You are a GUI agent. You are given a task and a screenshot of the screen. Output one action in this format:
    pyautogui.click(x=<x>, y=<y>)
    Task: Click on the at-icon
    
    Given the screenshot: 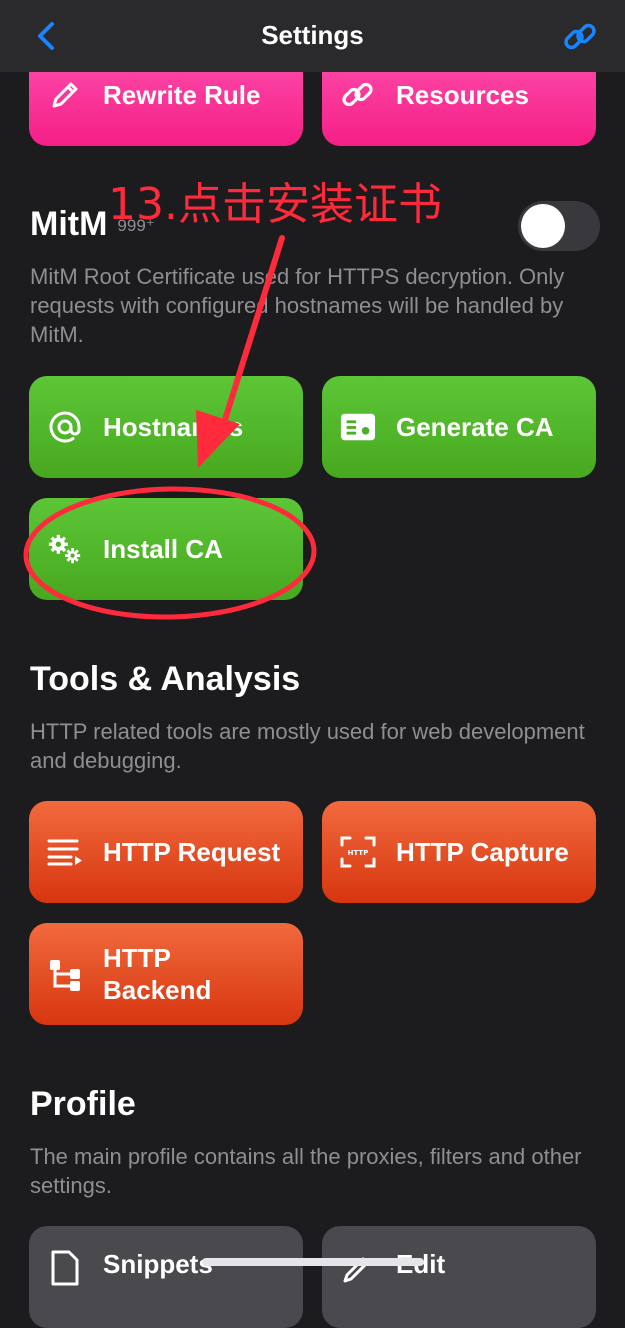 What is the action you would take?
    pyautogui.click(x=65, y=427)
    